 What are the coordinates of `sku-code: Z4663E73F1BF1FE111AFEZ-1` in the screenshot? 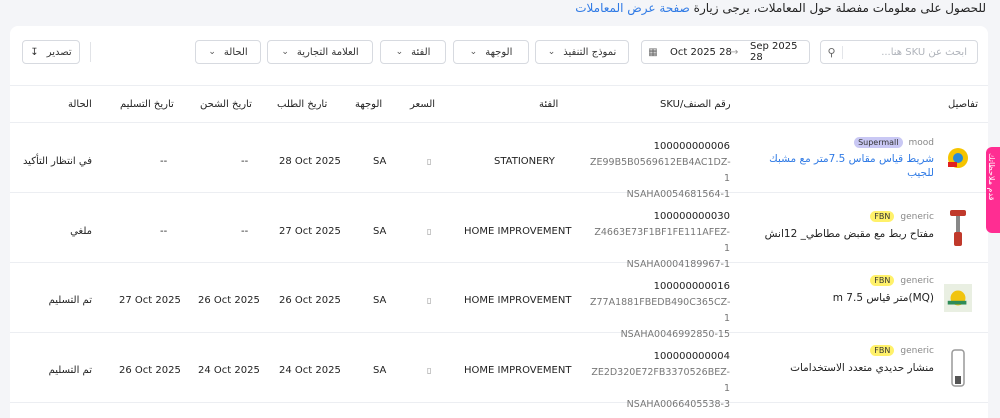 It's located at (662, 240).